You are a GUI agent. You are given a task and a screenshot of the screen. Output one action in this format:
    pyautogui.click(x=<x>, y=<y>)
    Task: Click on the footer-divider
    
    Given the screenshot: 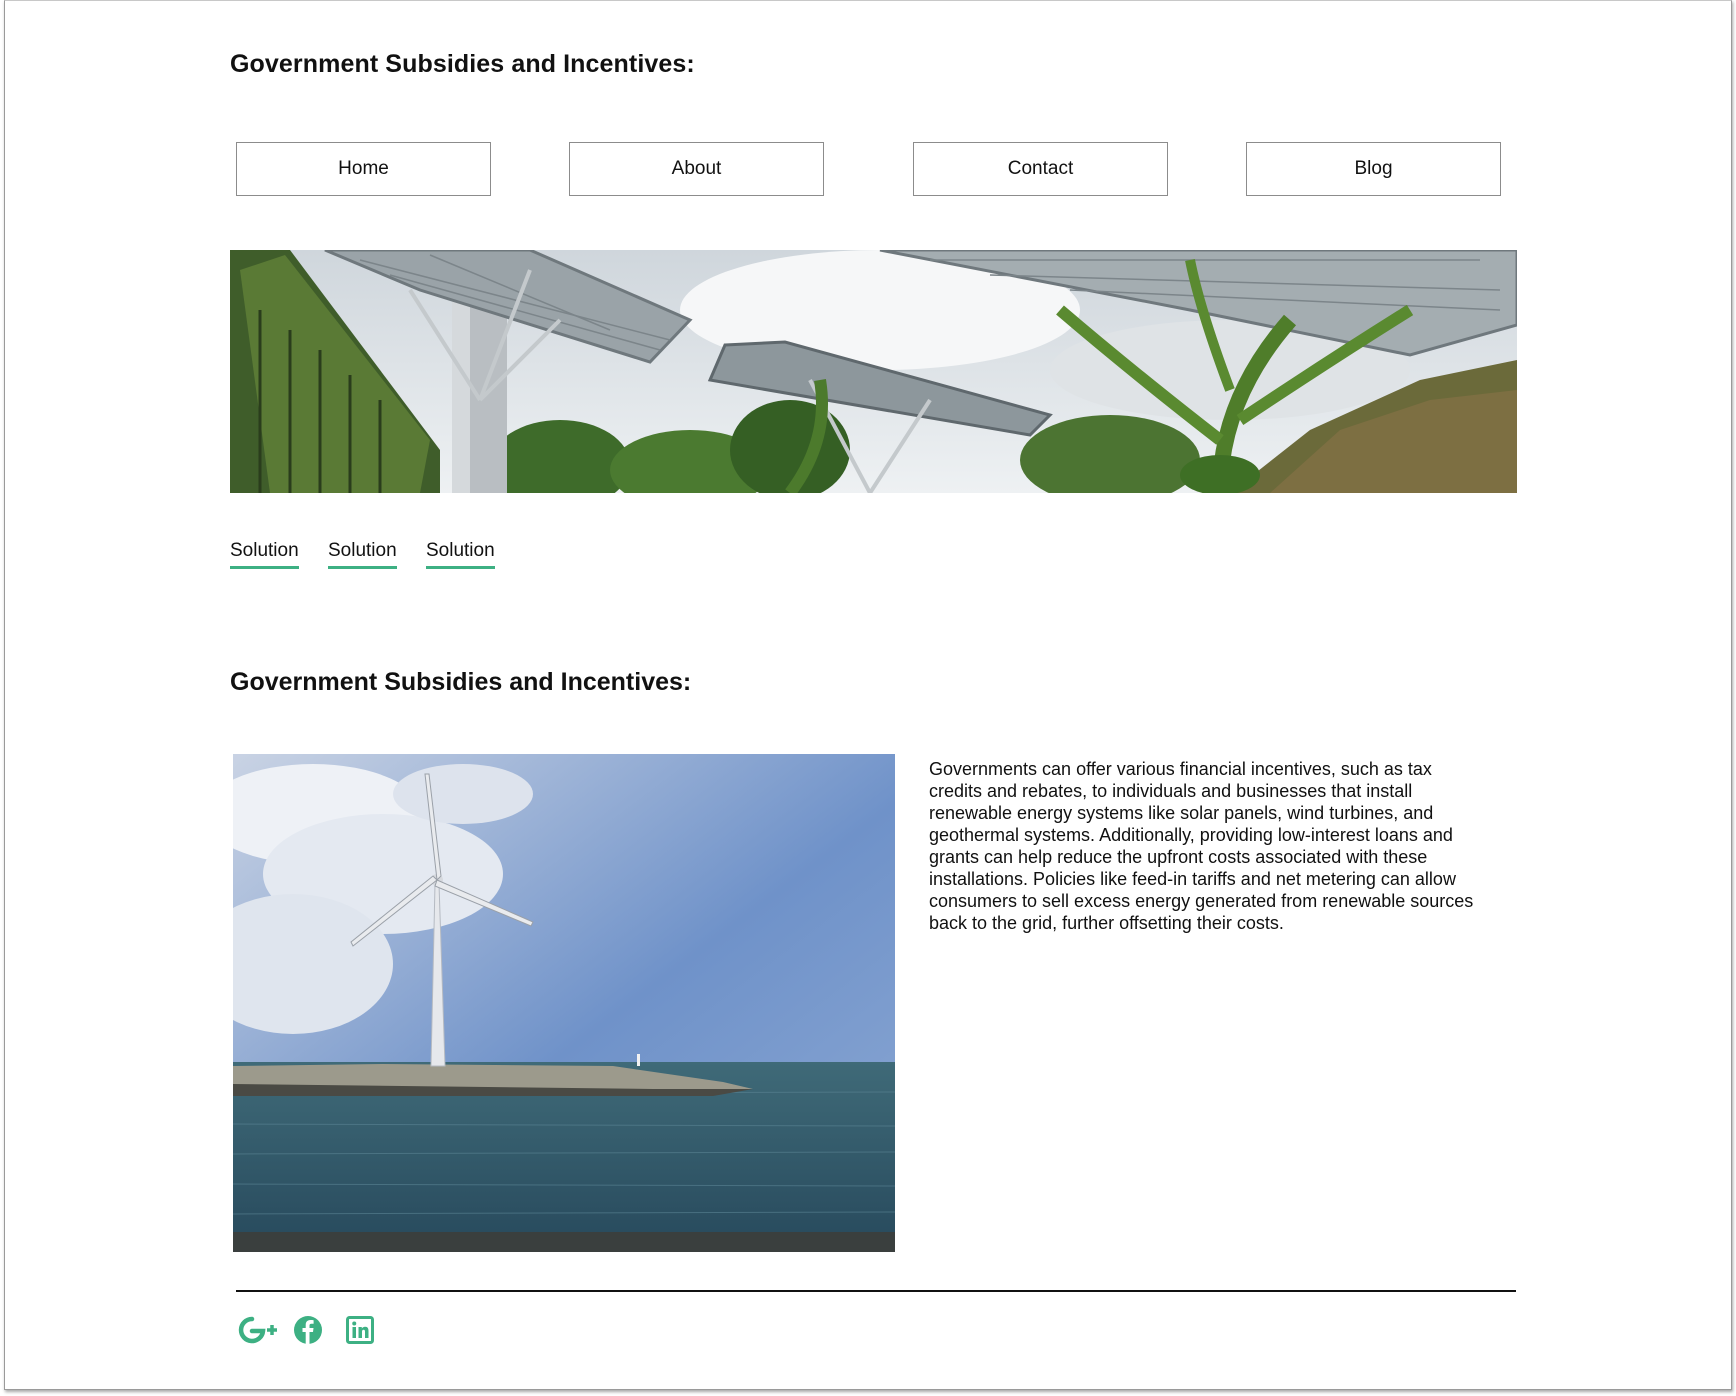 What is the action you would take?
    pyautogui.click(x=876, y=1291)
    